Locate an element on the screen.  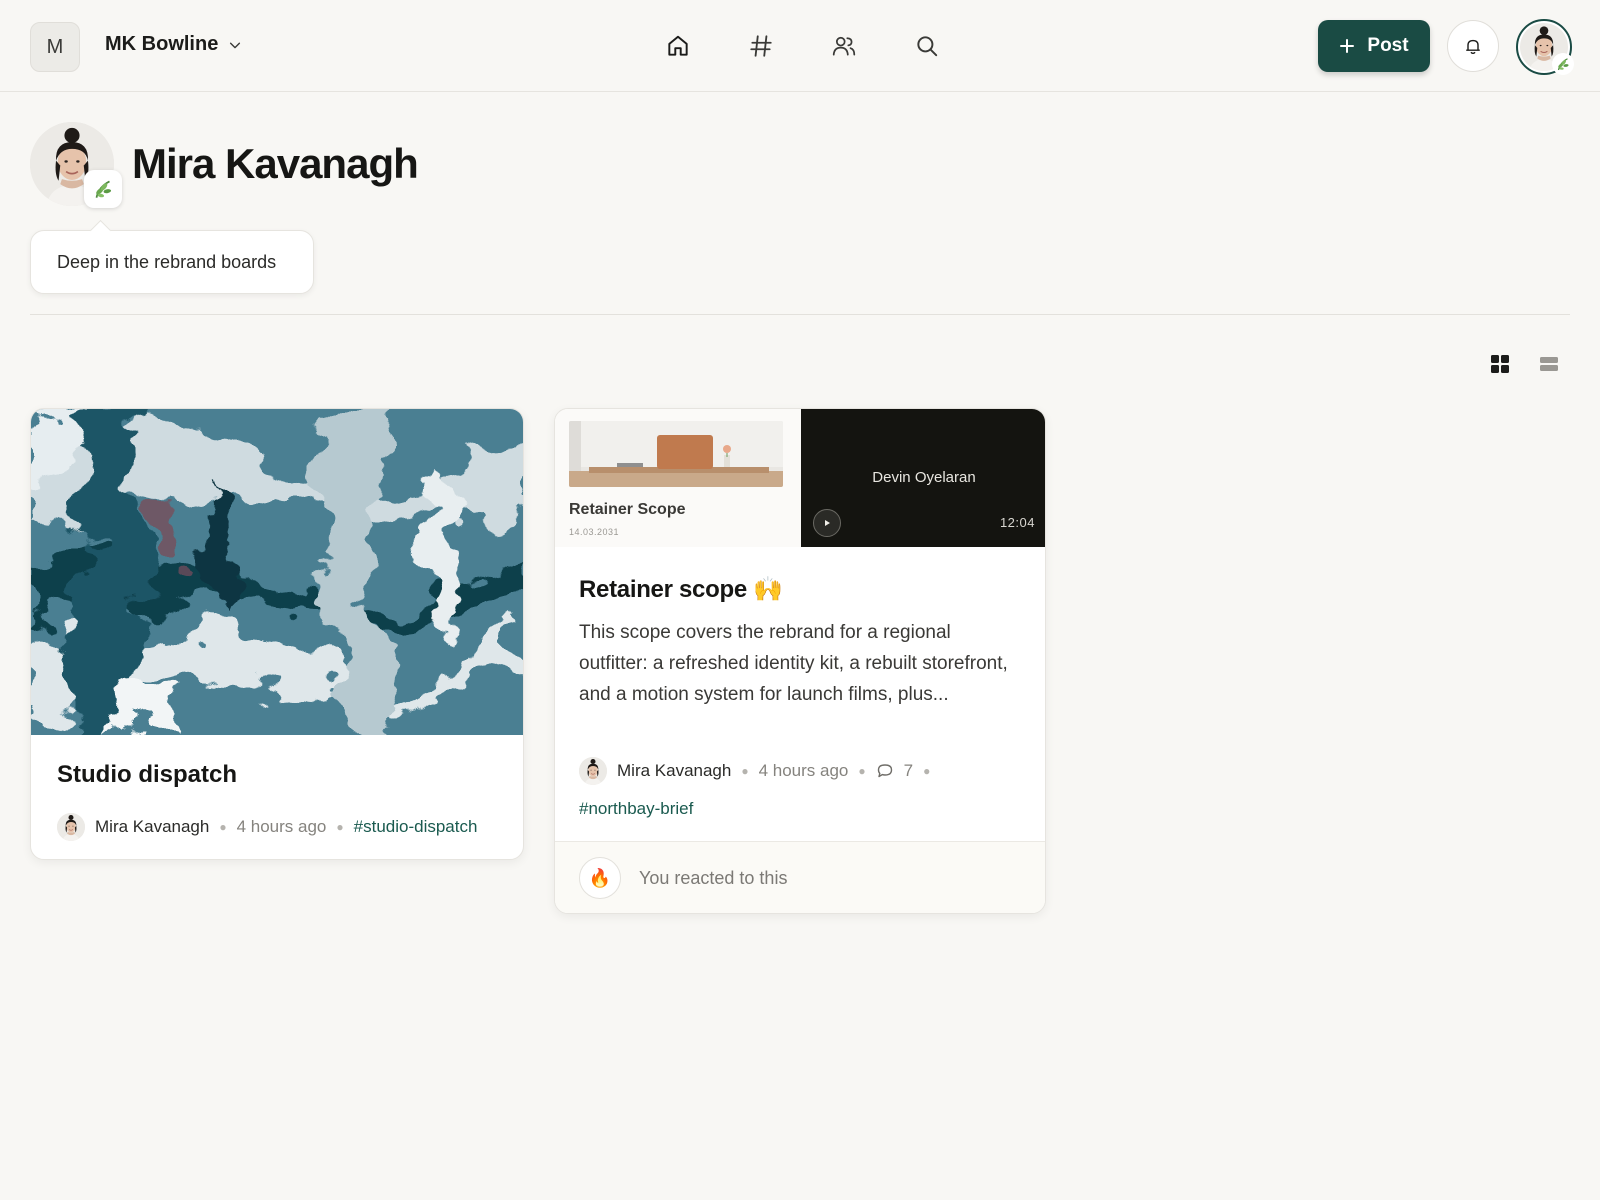
nav-channels is located at coordinates (761, 46).